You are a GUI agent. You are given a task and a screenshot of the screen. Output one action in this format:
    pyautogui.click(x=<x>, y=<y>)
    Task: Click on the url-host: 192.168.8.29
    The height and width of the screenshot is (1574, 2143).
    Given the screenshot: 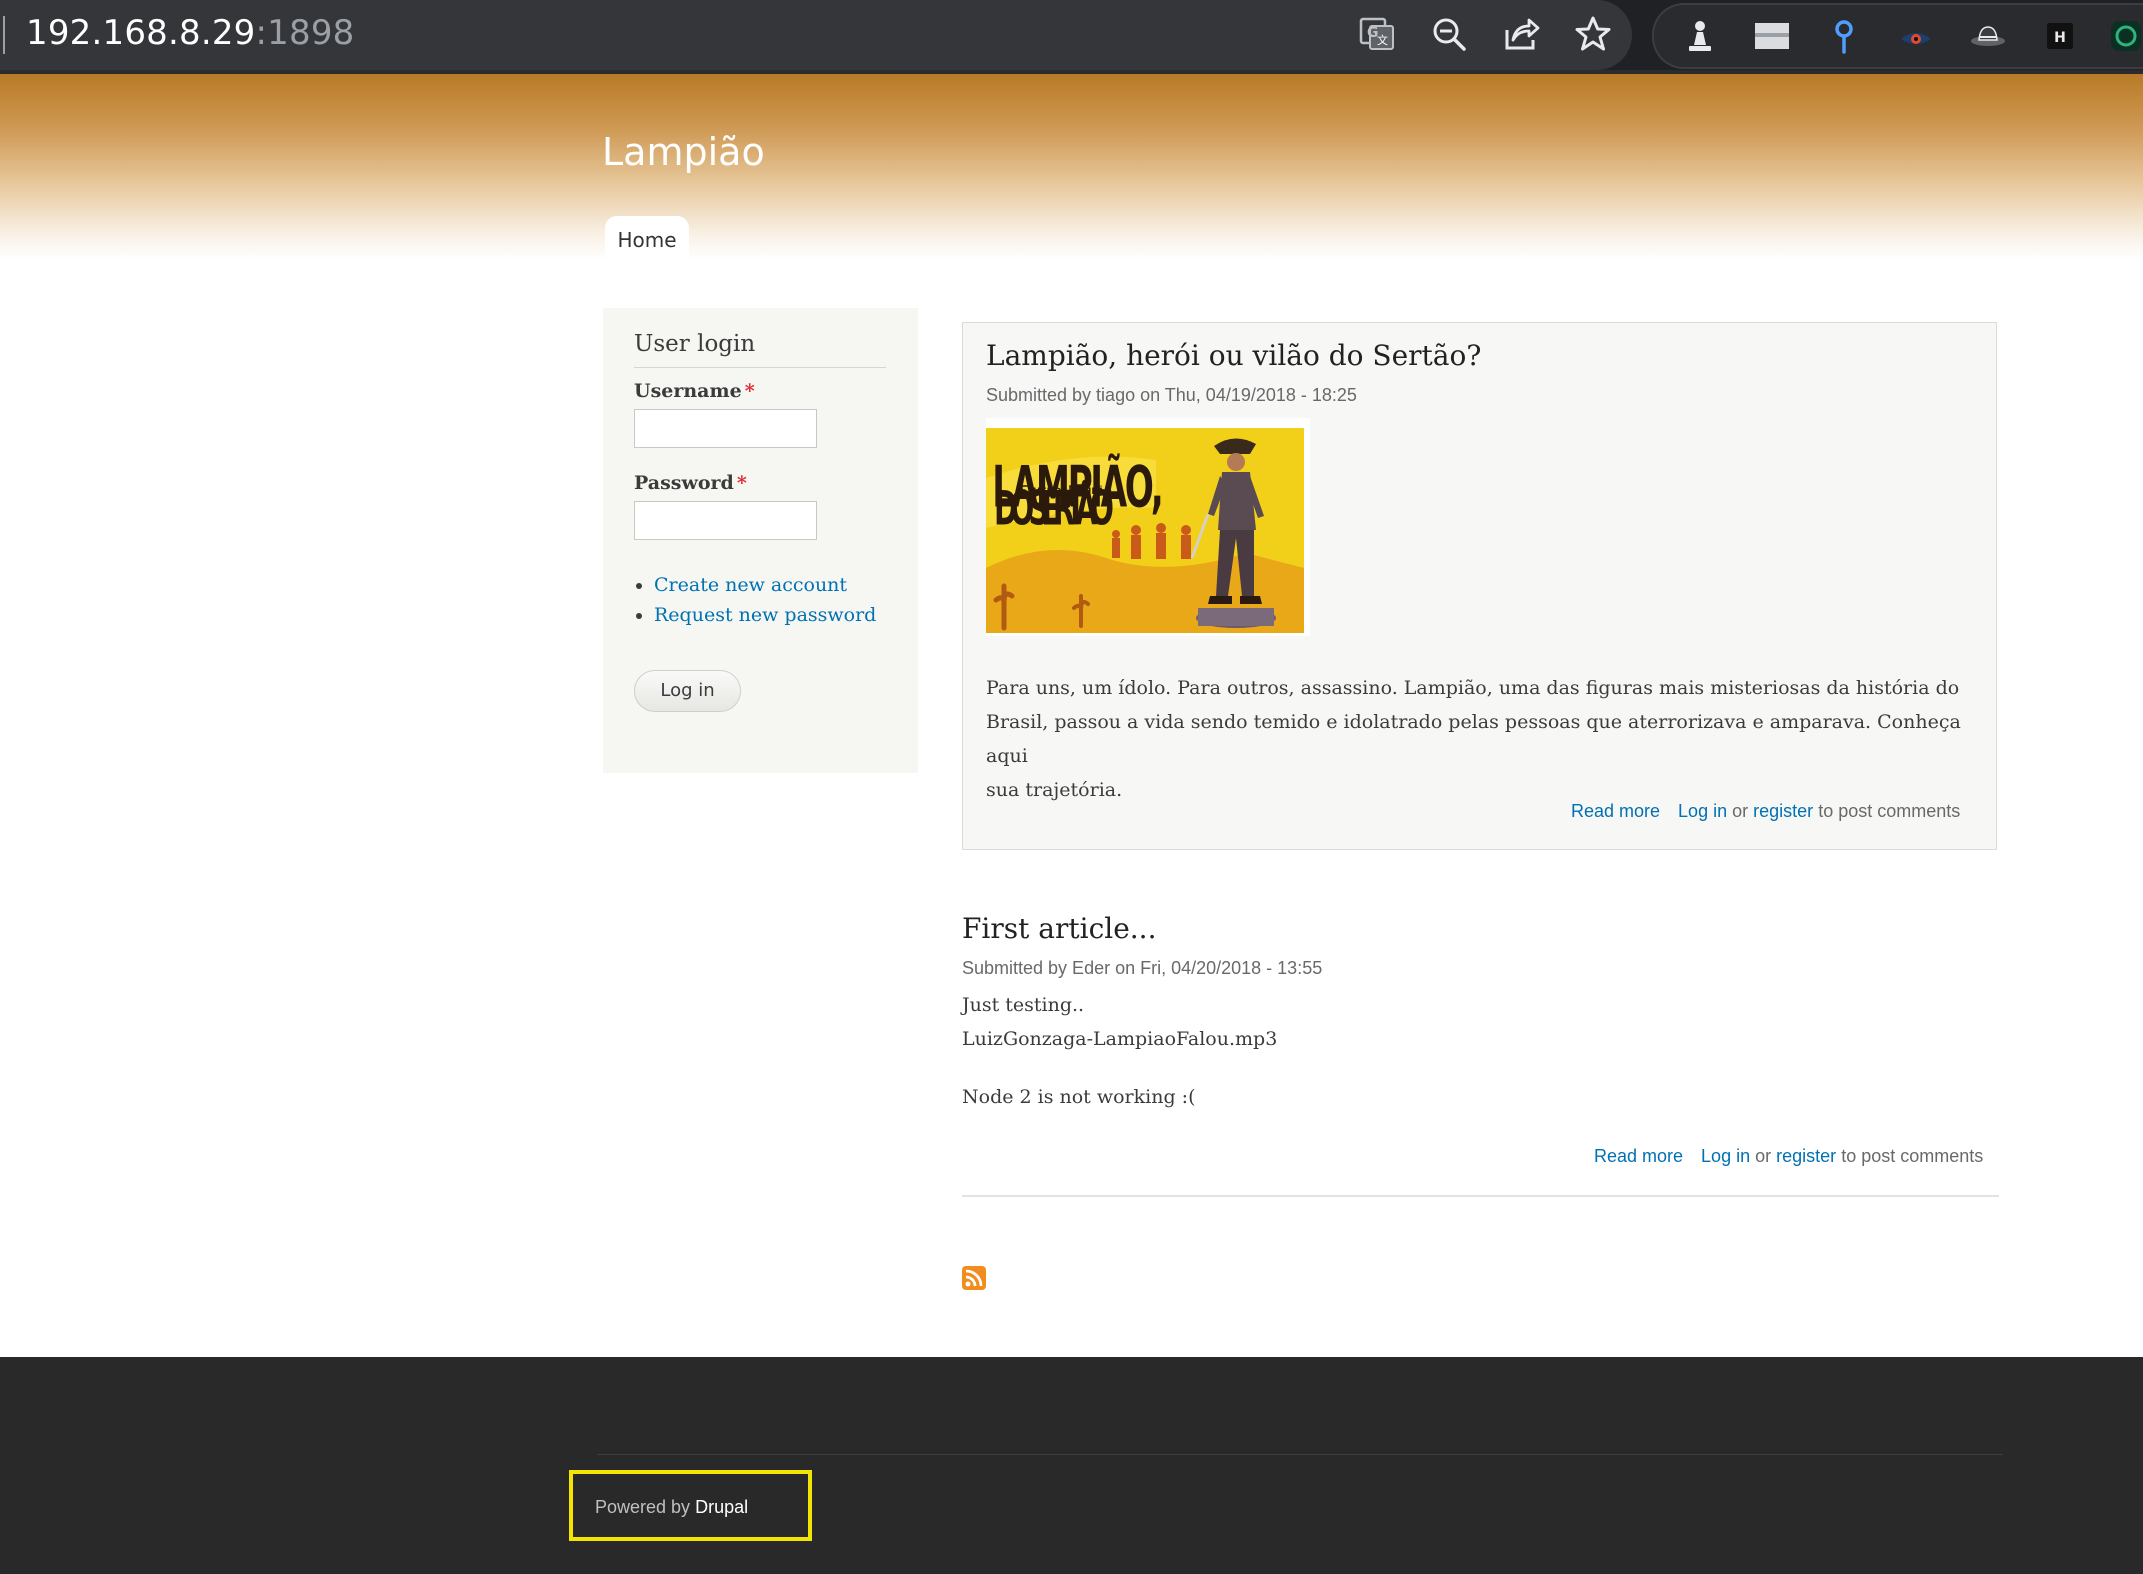 What is the action you would take?
    pyautogui.click(x=141, y=33)
    